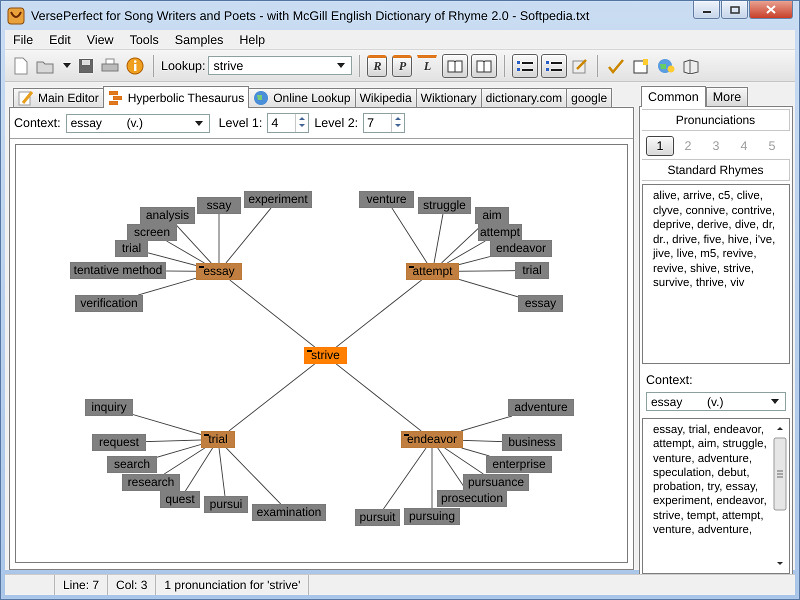 Image resolution: width=800 pixels, height=600 pixels. What do you see at coordinates (427, 65) in the screenshot?
I see `rhyme-mode-button: L` at bounding box center [427, 65].